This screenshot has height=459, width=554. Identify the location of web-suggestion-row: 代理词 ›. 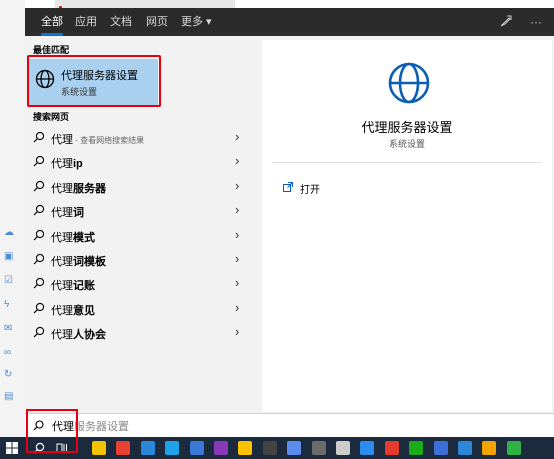
(141, 211).